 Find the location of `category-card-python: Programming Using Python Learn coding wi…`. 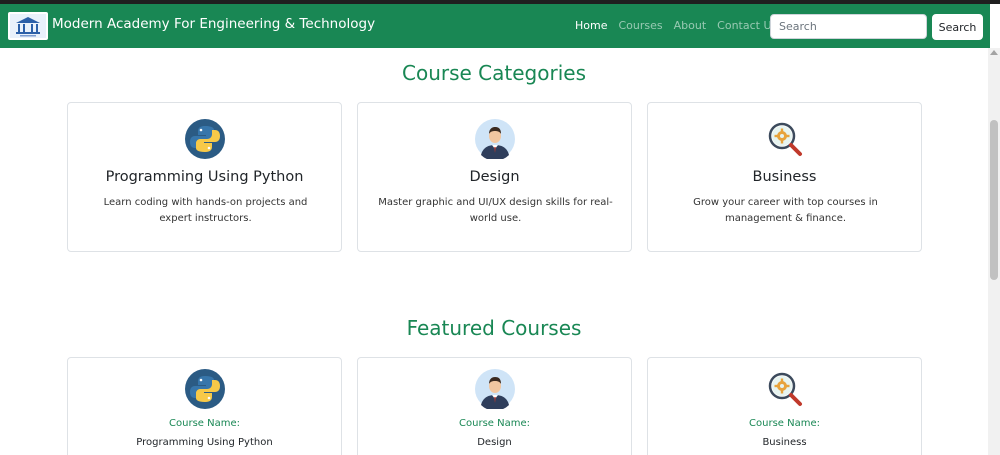

category-card-python: Programming Using Python Learn coding wi… is located at coordinates (204, 177).